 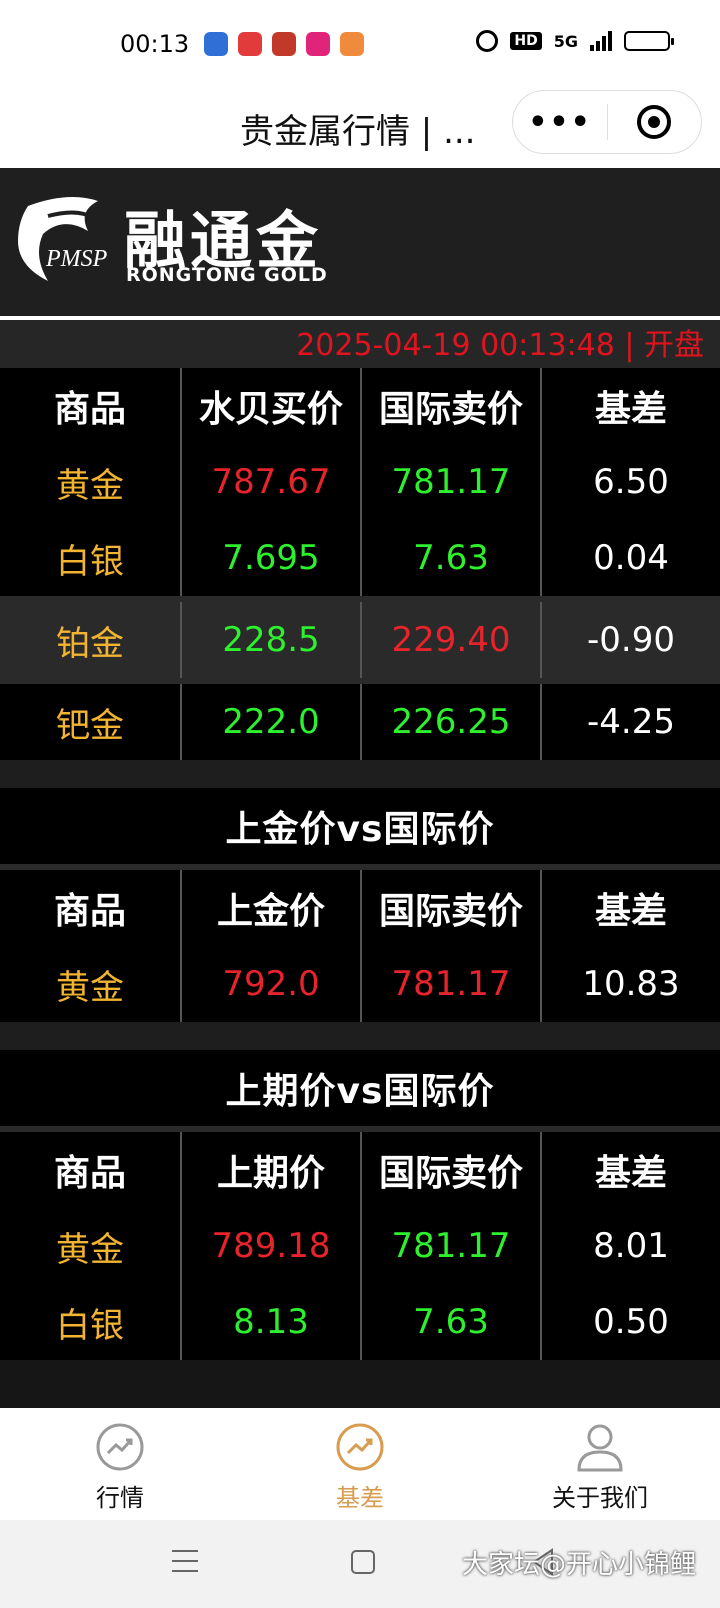 What do you see at coordinates (185, 1562) in the screenshot?
I see `menu-icon` at bounding box center [185, 1562].